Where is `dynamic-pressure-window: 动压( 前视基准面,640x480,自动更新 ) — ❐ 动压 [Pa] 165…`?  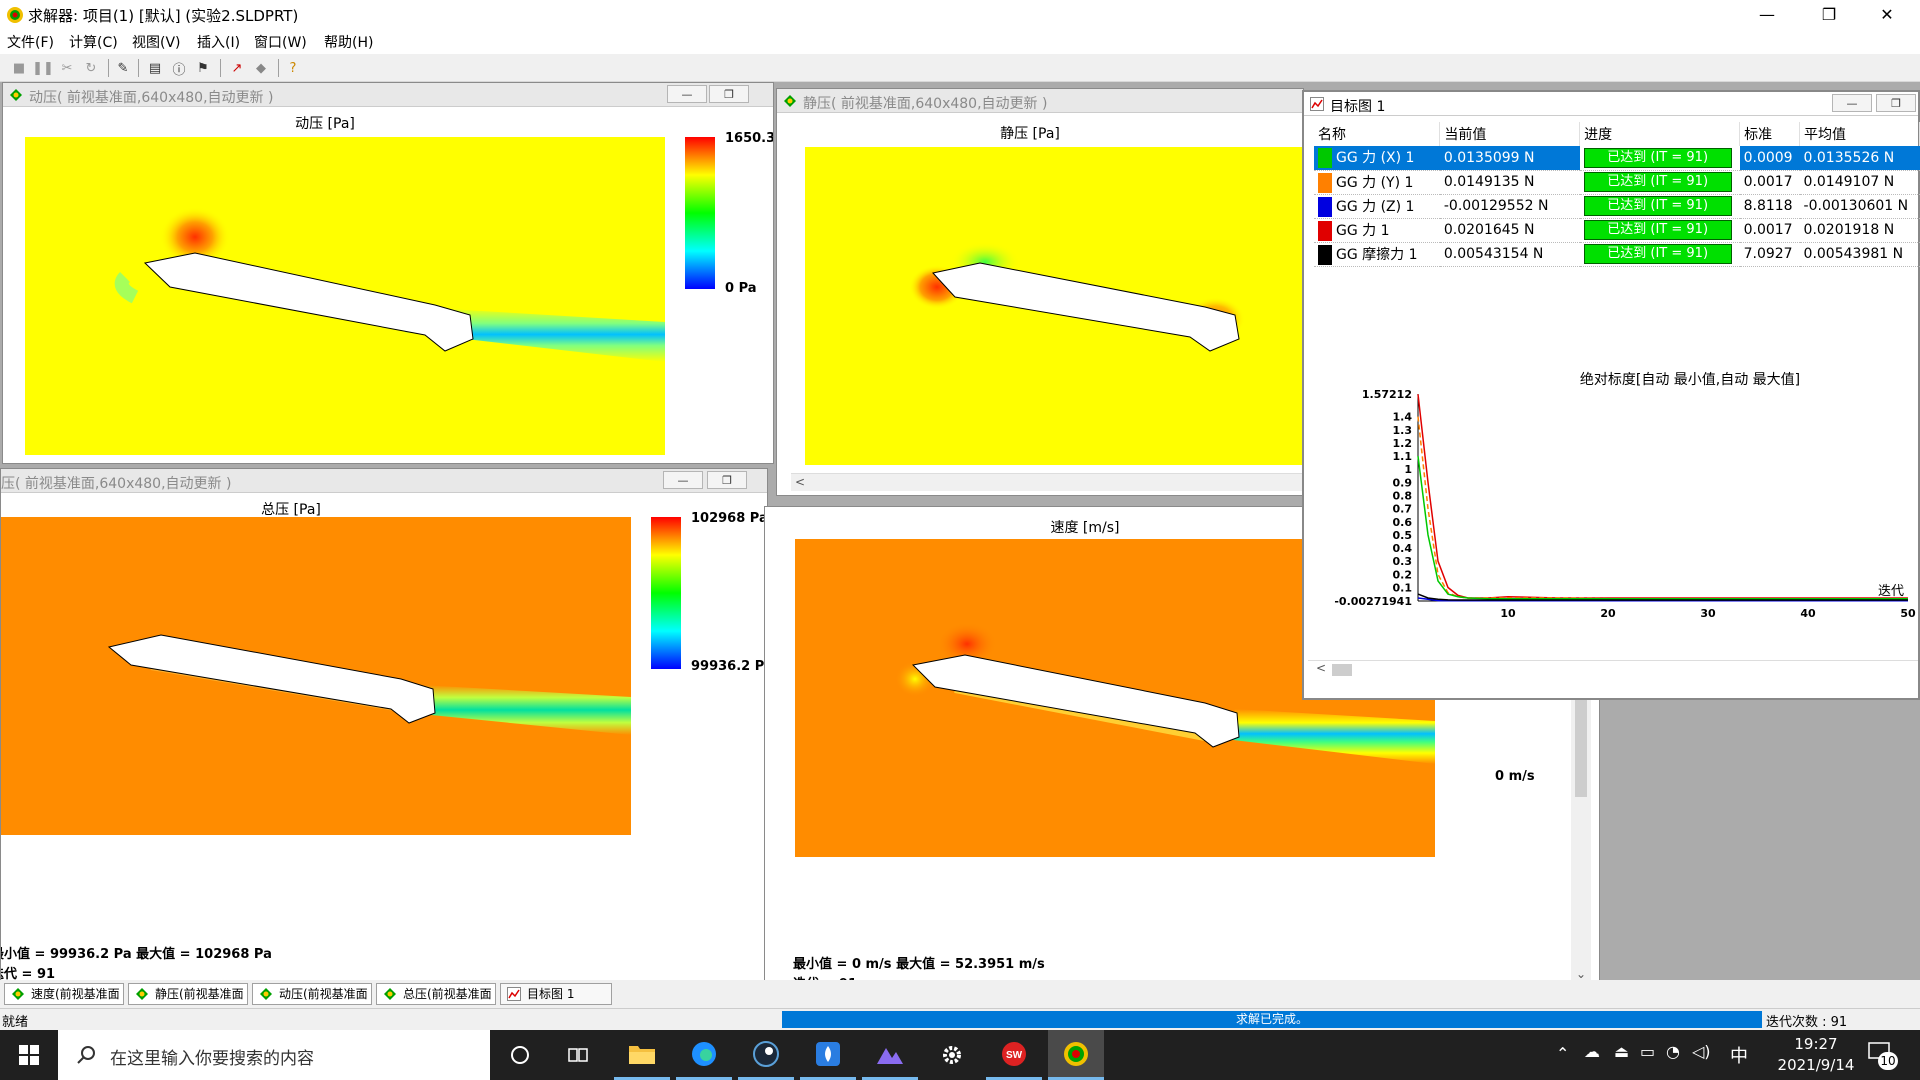 dynamic-pressure-window: 动压( 前视基准面,640x480,自动更新 ) — ❐ 动压 [Pa] 165… is located at coordinates (388, 273).